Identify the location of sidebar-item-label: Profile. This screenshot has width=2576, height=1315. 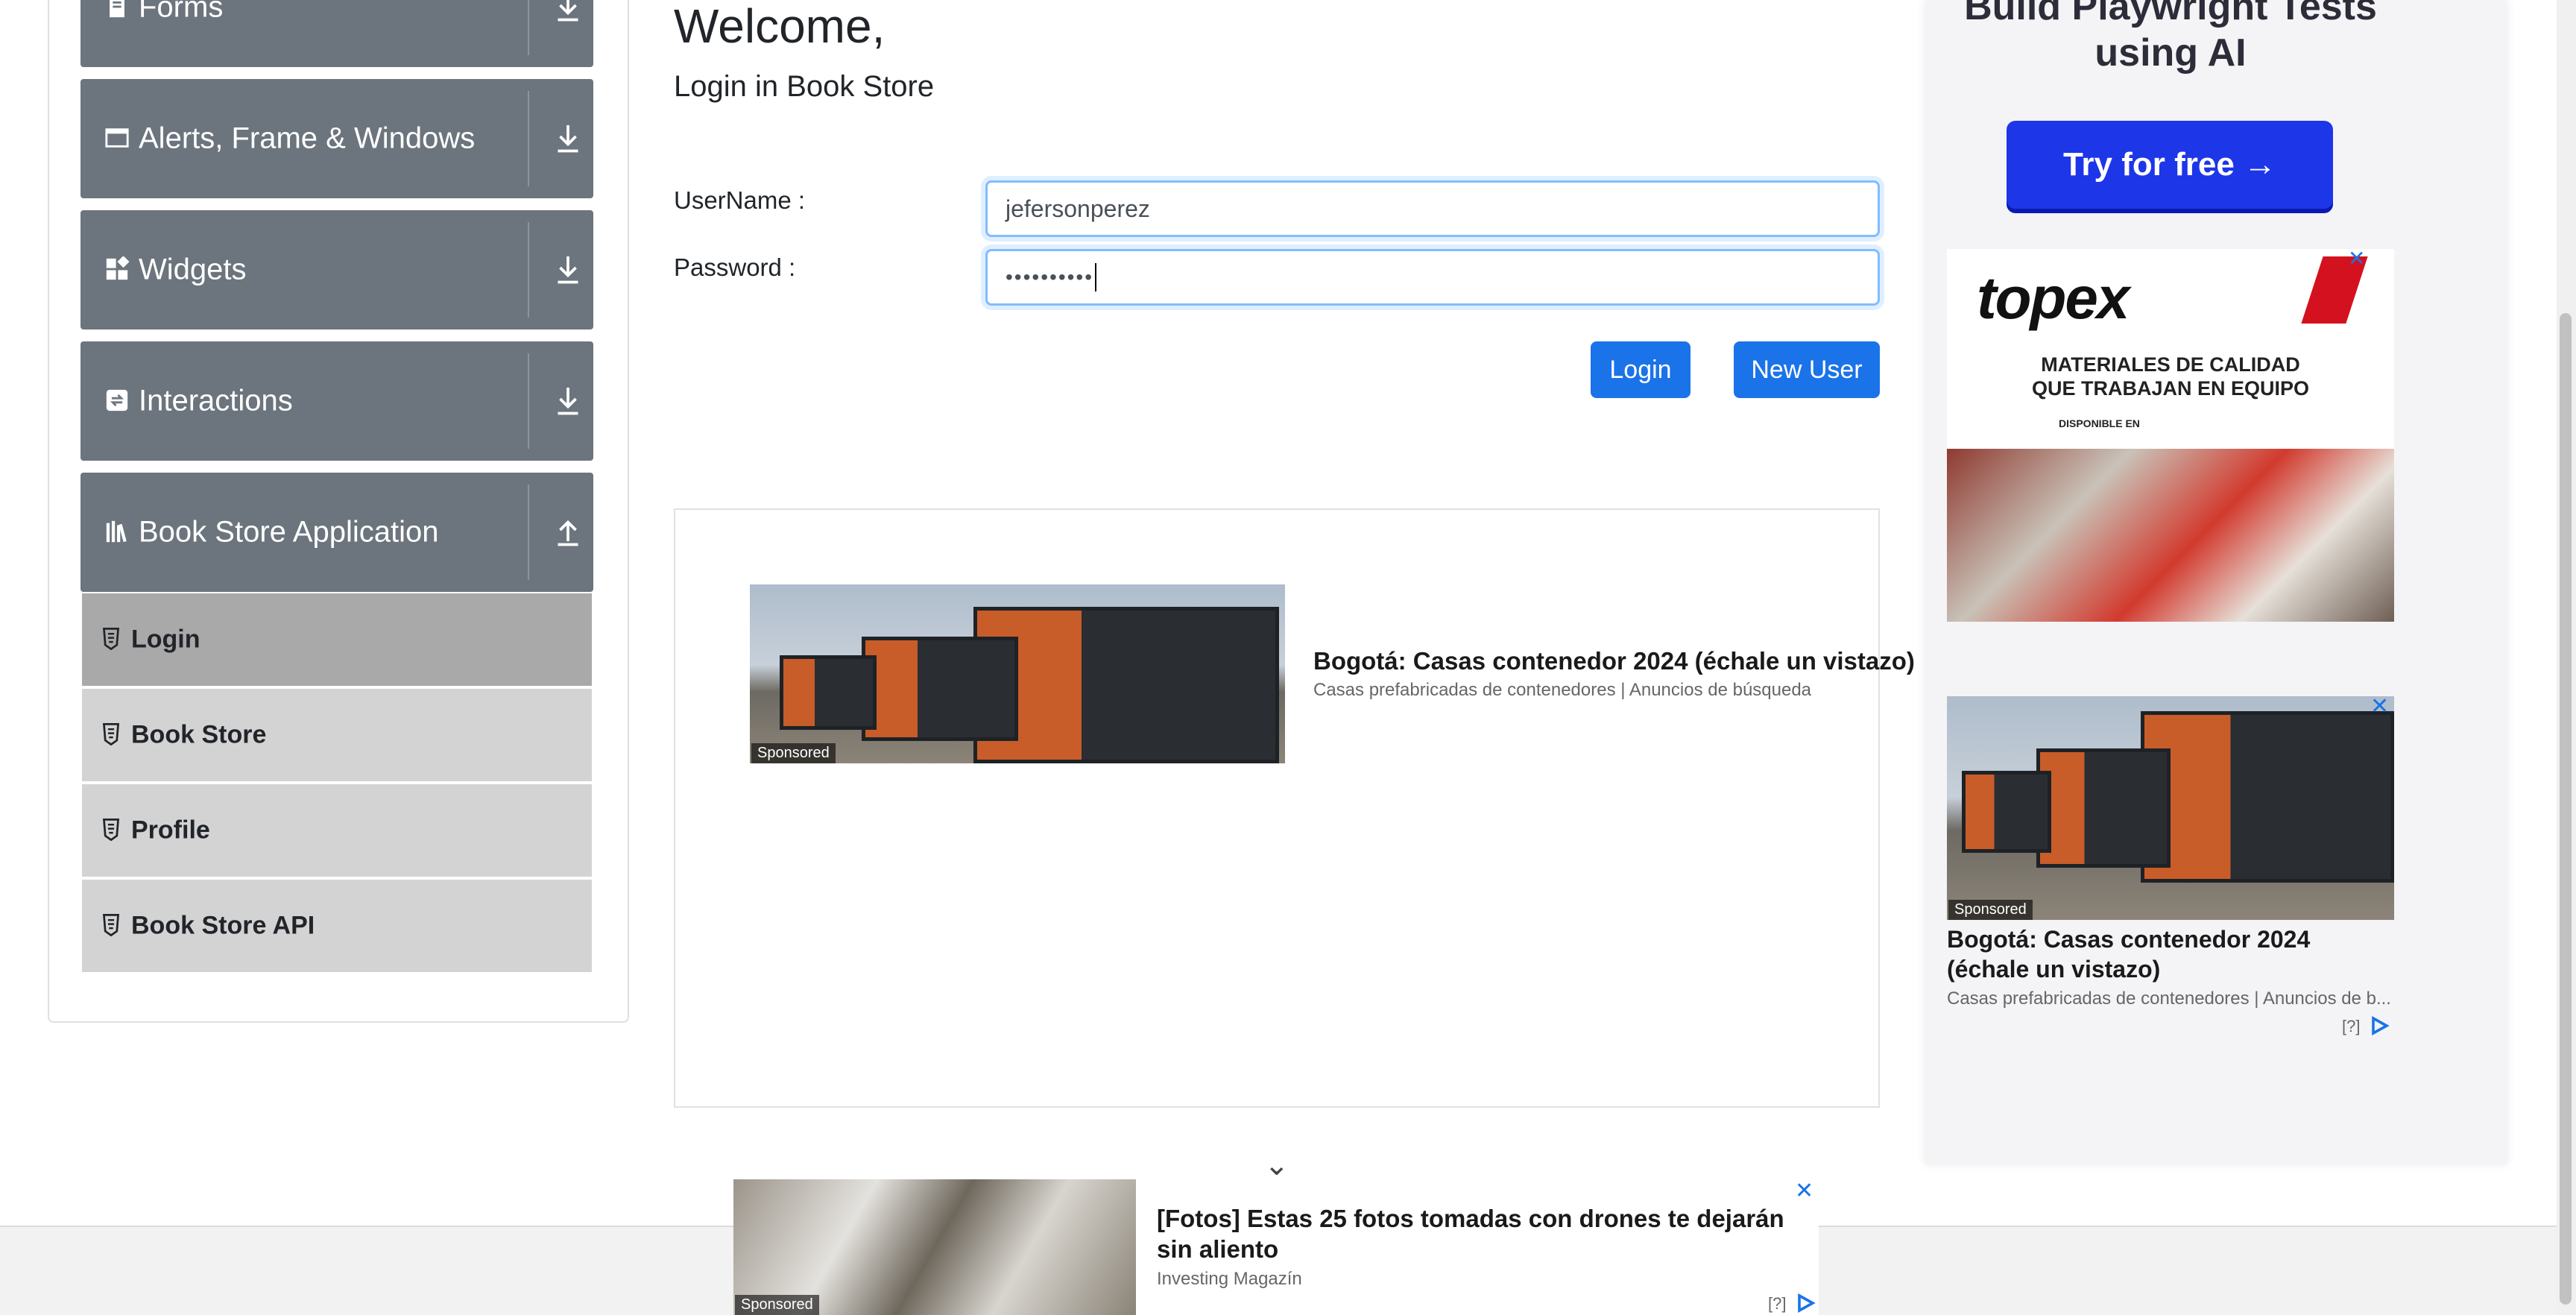
(170, 831).